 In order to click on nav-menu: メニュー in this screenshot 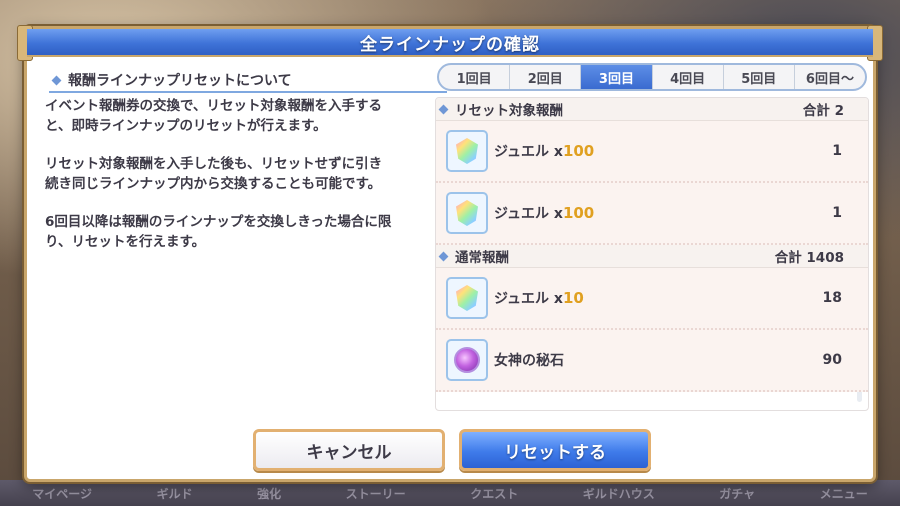, I will do `click(844, 493)`.